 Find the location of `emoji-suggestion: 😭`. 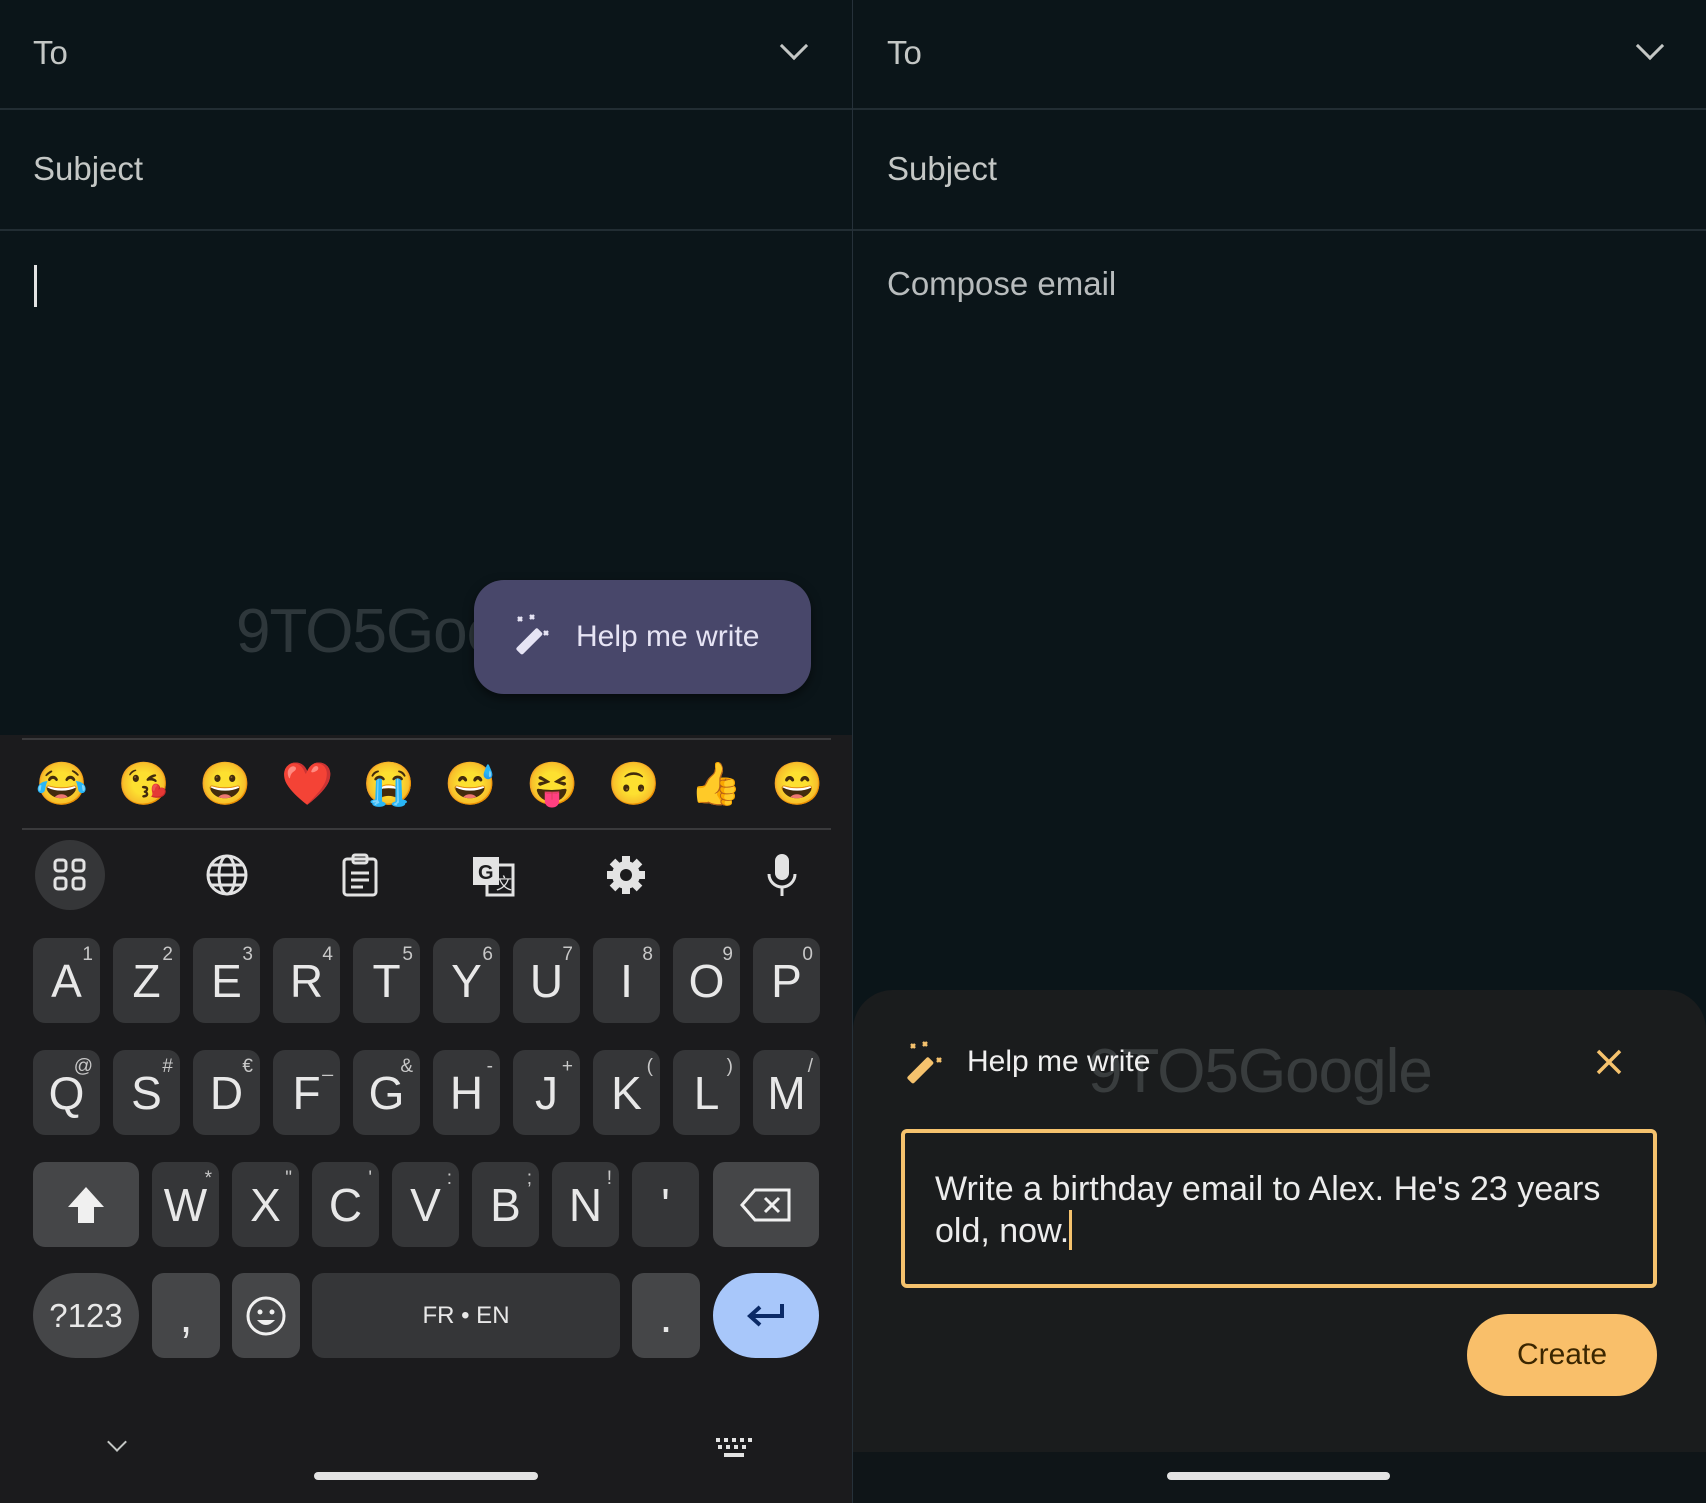

emoji-suggestion: 😭 is located at coordinates (389, 784).